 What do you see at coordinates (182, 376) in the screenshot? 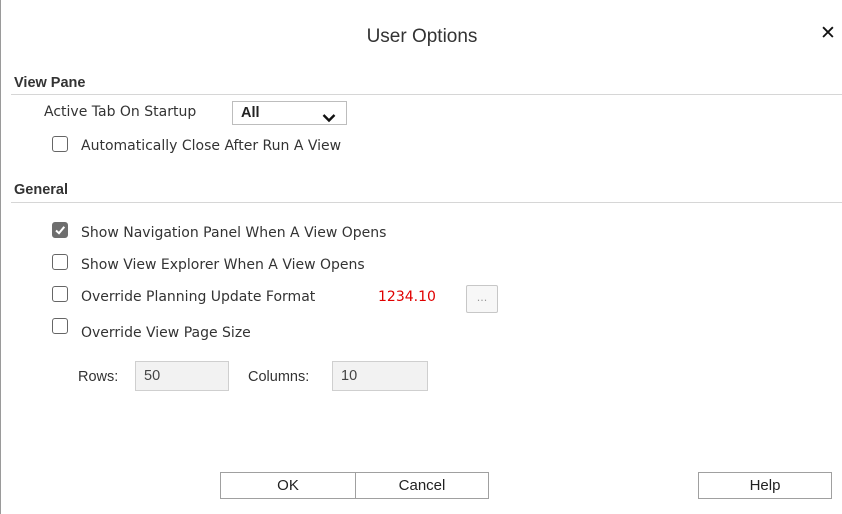
I see `rows-input` at bounding box center [182, 376].